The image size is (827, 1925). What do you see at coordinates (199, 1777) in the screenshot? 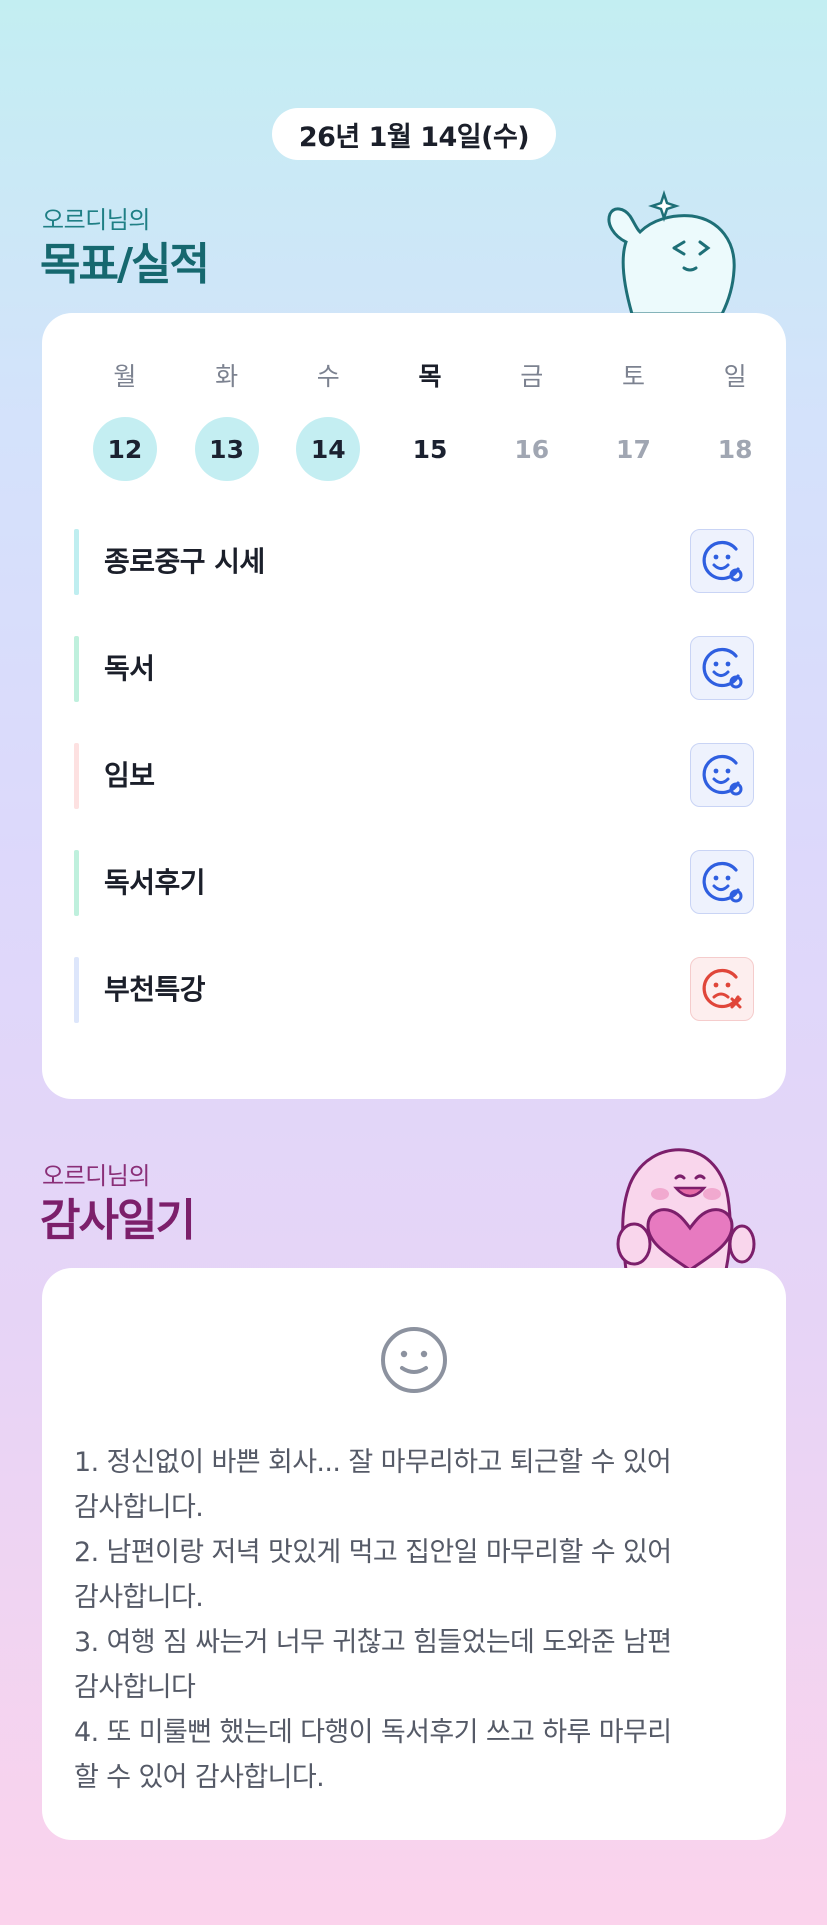
I see `diary-line: 할 수 있어 감사합니다.` at bounding box center [199, 1777].